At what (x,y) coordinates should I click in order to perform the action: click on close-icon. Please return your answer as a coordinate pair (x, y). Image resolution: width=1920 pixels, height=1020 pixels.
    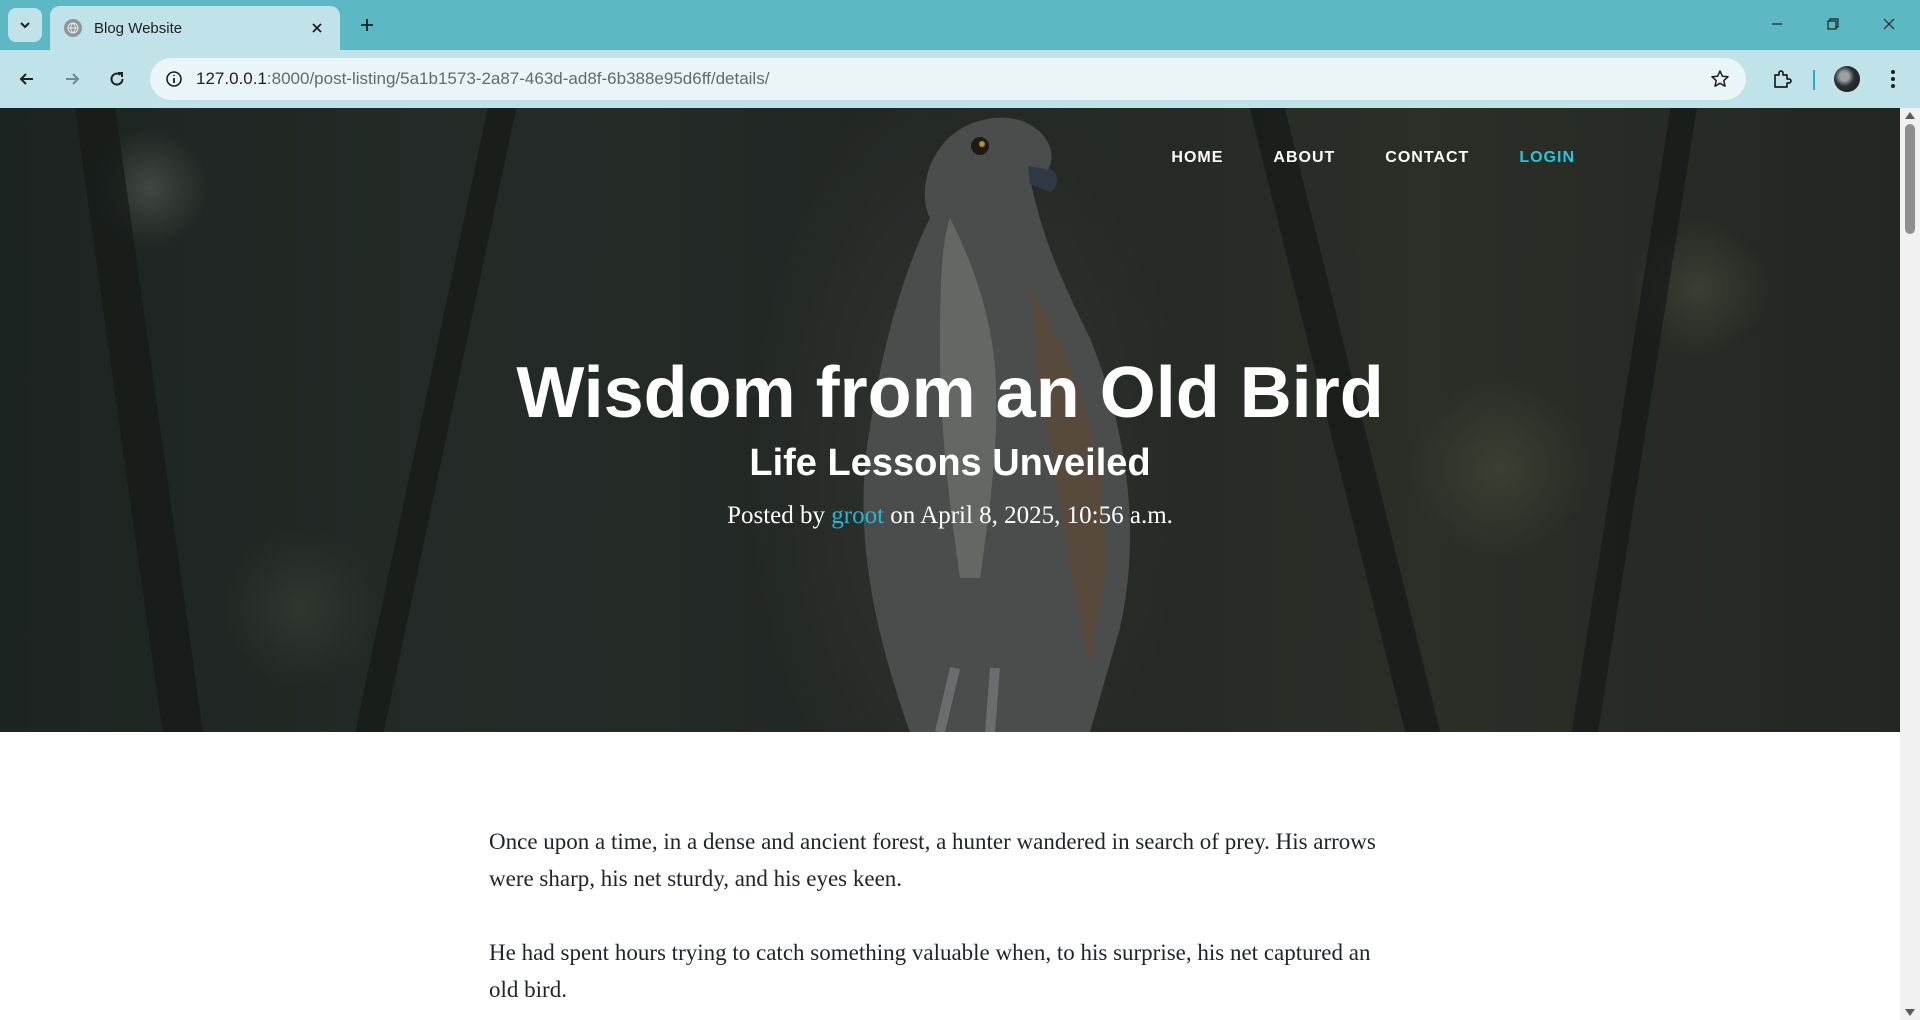
    Looking at the image, I should click on (1889, 24).